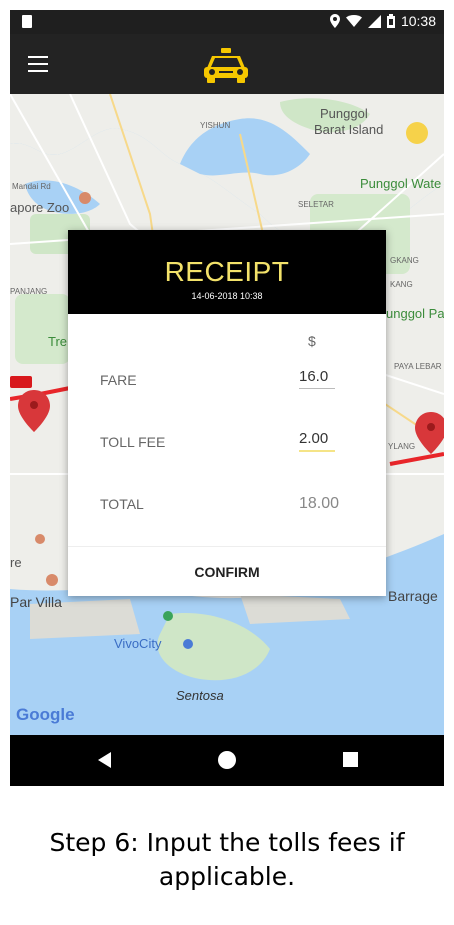 This screenshot has width=454, height=925. I want to click on map-label-tre: Tre, so click(58, 341).